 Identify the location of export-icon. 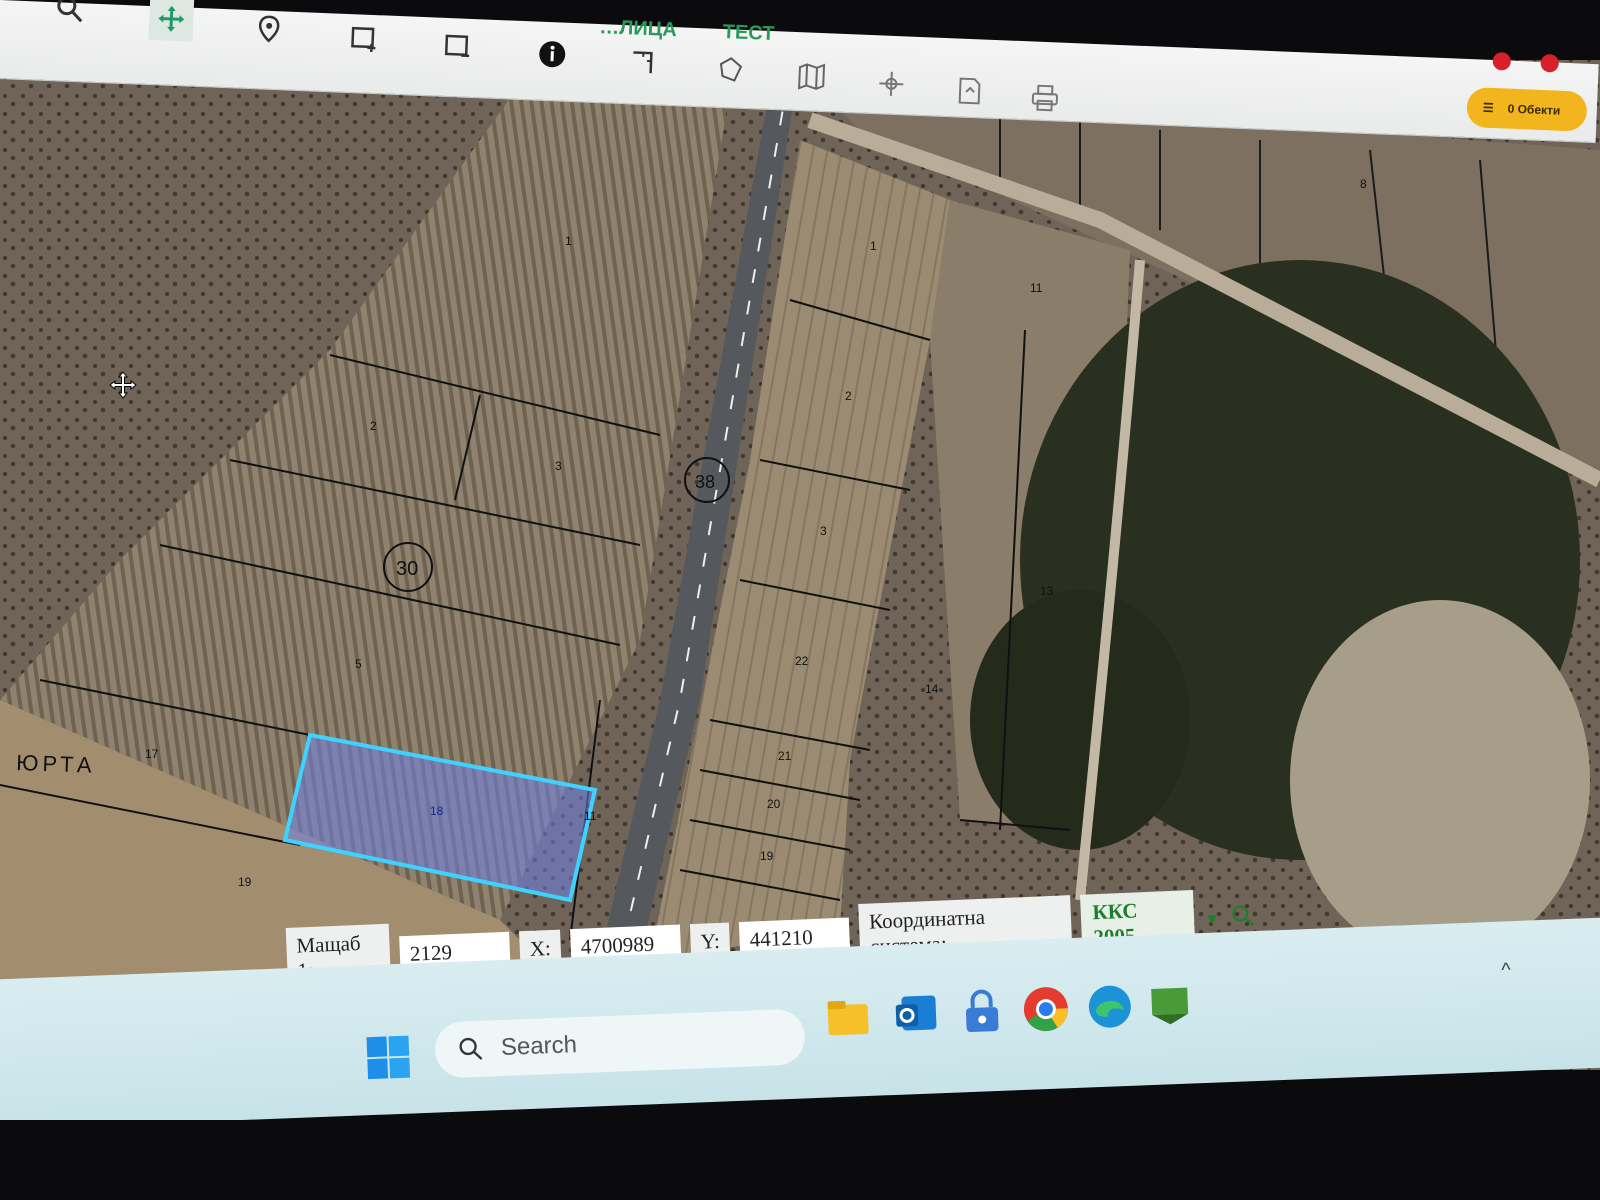
(969, 91).